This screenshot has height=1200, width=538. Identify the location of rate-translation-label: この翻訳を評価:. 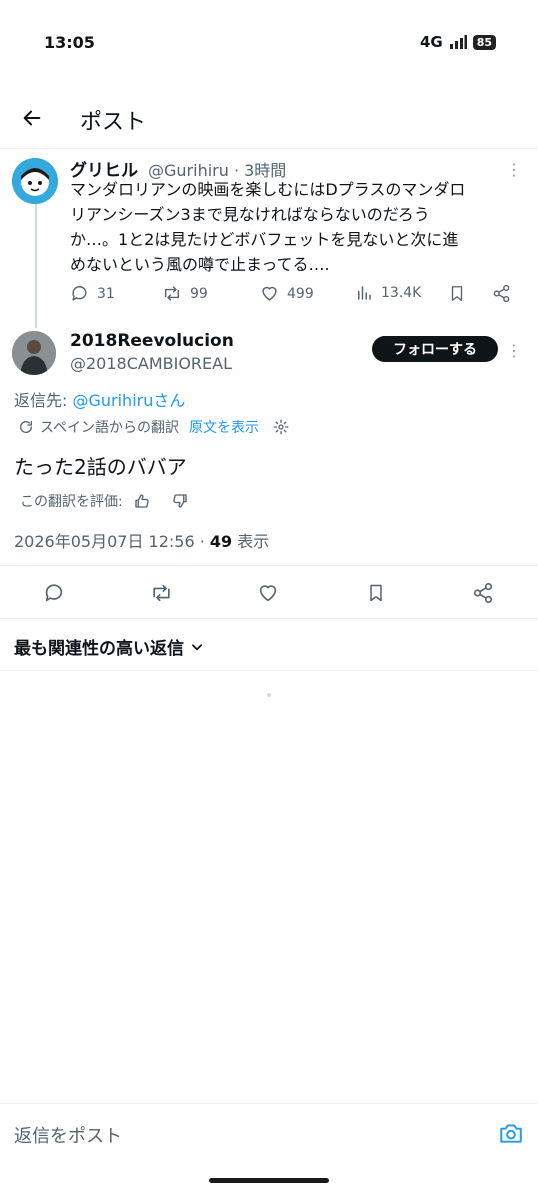
(71, 502).